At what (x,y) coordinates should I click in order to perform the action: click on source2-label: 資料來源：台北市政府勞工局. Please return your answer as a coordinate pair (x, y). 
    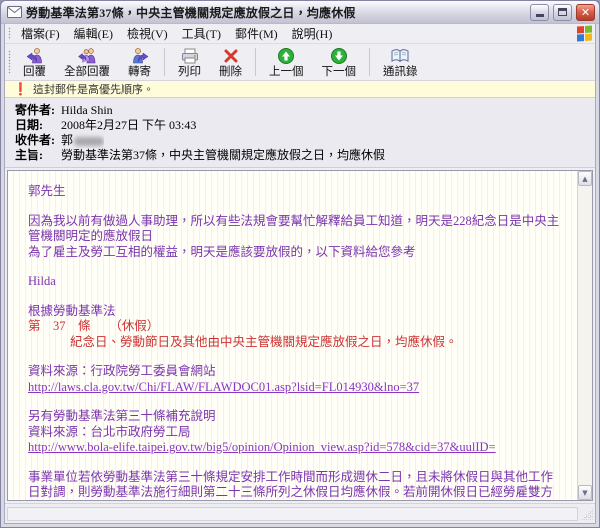
    Looking at the image, I should click on (109, 431).